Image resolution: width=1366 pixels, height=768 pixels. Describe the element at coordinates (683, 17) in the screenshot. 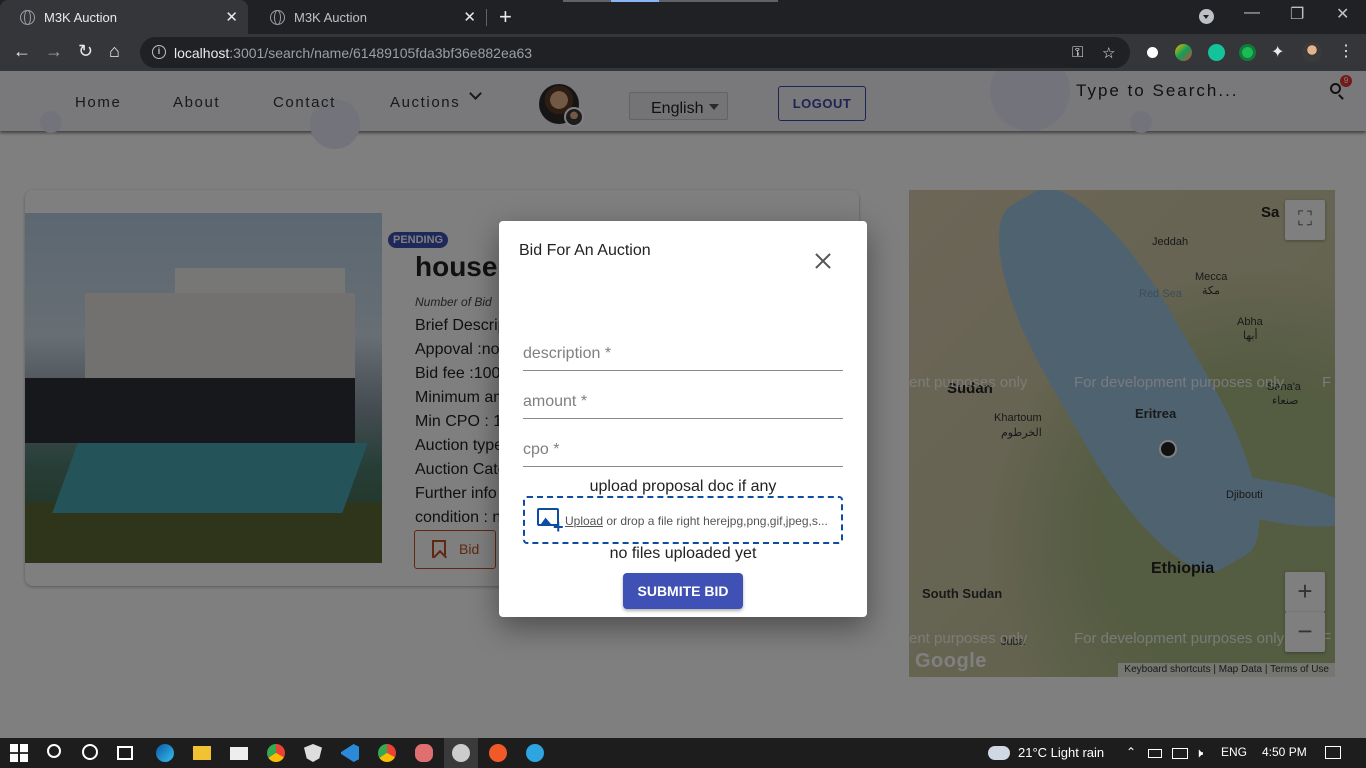

I see `browser-tab-bar: M3K Auction ✕ M3K Auction ✕ + — ❐ ✕` at that location.